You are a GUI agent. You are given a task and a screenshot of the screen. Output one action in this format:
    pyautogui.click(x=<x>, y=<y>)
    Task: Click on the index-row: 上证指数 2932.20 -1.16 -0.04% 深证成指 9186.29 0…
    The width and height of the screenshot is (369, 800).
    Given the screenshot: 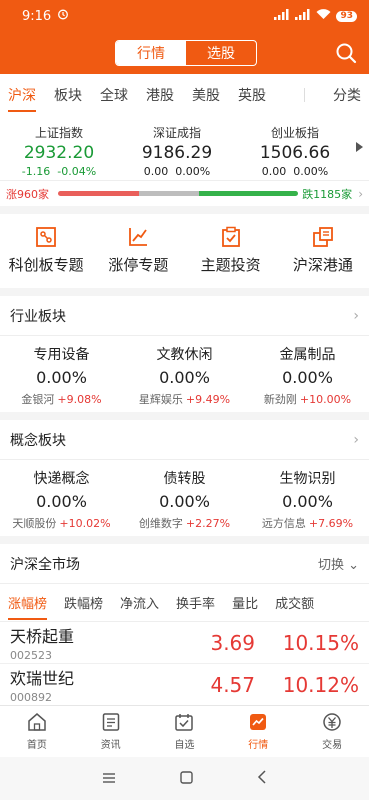 What is the action you would take?
    pyautogui.click(x=184, y=148)
    